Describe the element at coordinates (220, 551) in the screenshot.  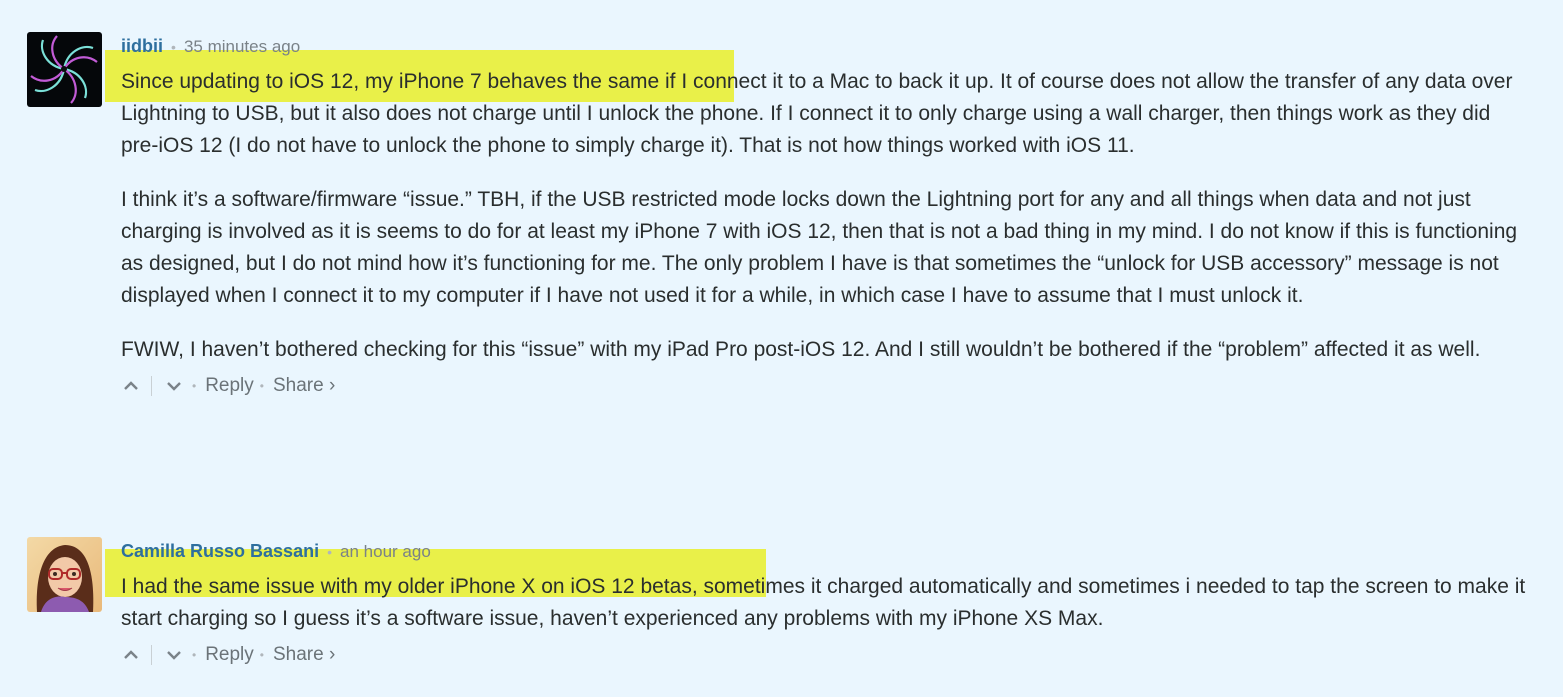
I see `author-name: Camilla Russo Bassani` at that location.